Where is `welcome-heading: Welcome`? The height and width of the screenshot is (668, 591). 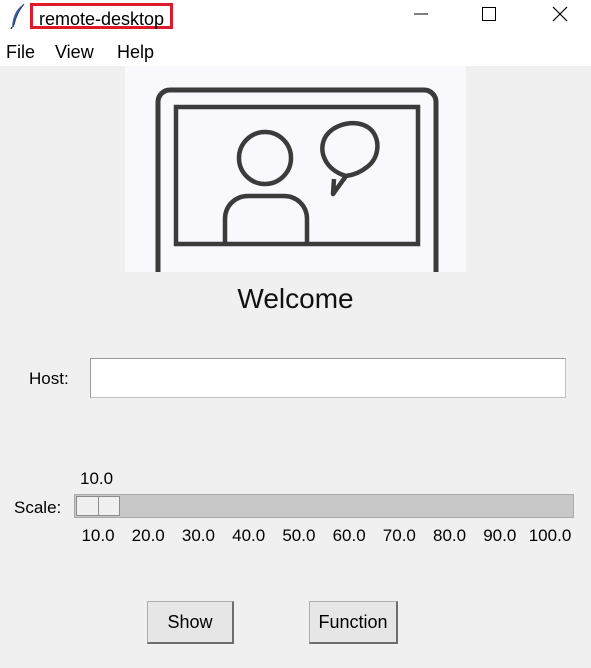 welcome-heading: Welcome is located at coordinates (295, 298).